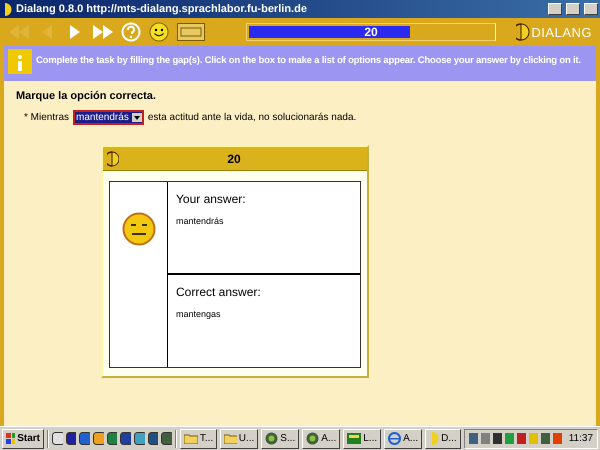 This screenshot has height=450, width=600. I want to click on progress-reading: 20, so click(371, 32).